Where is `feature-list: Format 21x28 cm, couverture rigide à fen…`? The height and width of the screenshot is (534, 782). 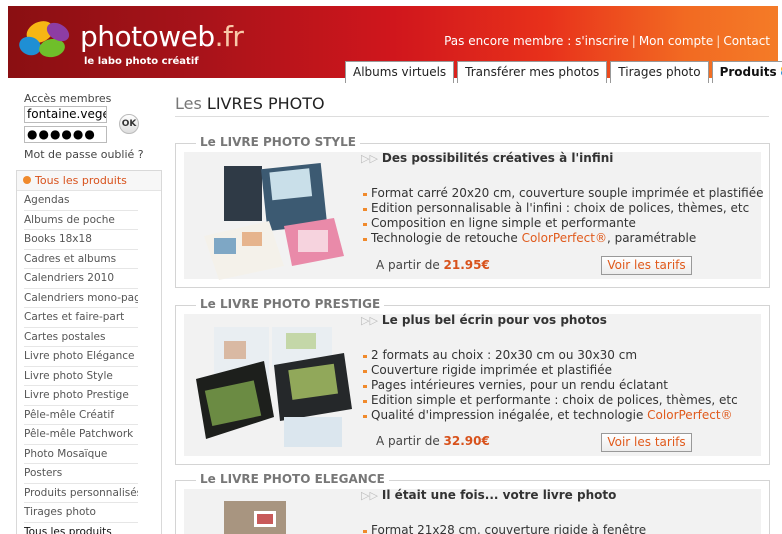
feature-list: Format 21x28 cm, couverture rigide à fen… is located at coordinates (504, 528).